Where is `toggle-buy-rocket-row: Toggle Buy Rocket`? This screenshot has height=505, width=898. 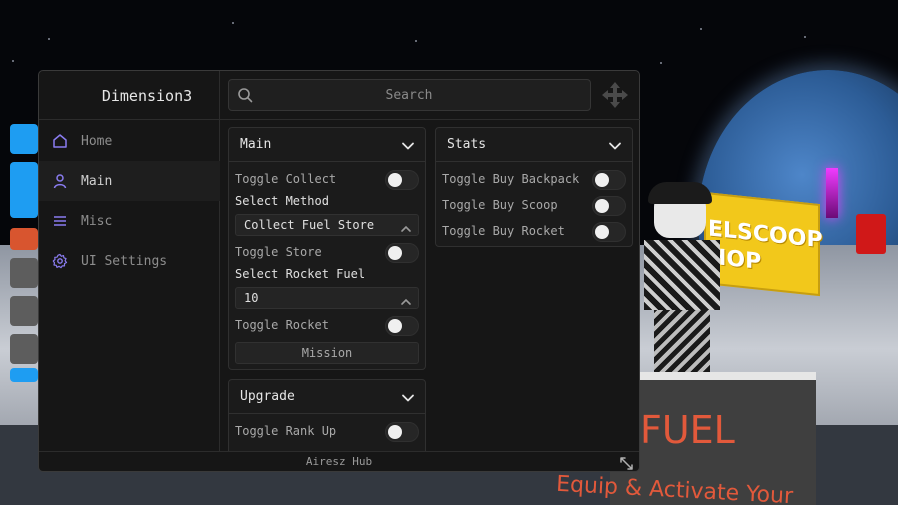
toggle-buy-rocket-row: Toggle Buy Rocket is located at coordinates (534, 232).